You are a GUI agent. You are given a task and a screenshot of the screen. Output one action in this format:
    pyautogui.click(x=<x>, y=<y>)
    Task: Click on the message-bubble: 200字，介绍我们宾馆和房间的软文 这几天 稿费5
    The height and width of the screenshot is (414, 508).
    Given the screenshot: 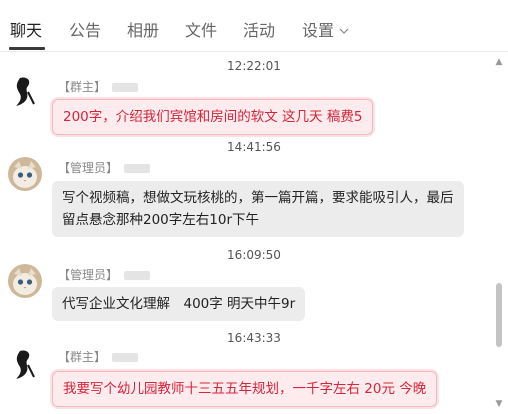 What is the action you would take?
    pyautogui.click(x=213, y=117)
    